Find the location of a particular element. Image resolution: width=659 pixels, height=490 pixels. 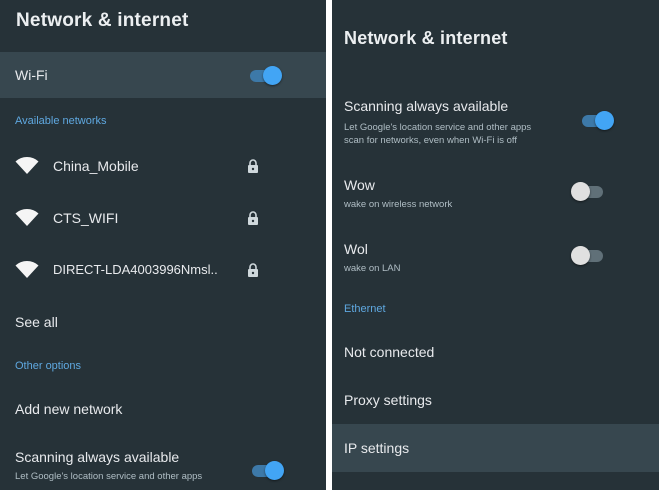

ethernet-header: Ethernet is located at coordinates (365, 309).